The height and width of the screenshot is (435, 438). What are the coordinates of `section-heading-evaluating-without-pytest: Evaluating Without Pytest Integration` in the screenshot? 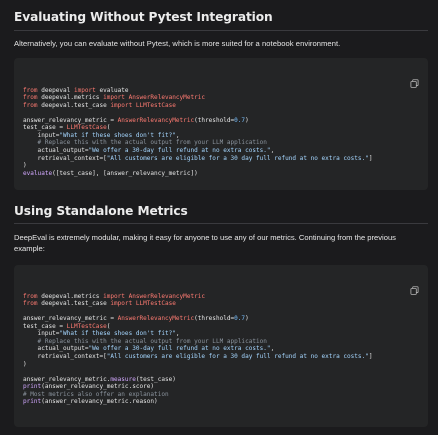 It's located at (143, 17).